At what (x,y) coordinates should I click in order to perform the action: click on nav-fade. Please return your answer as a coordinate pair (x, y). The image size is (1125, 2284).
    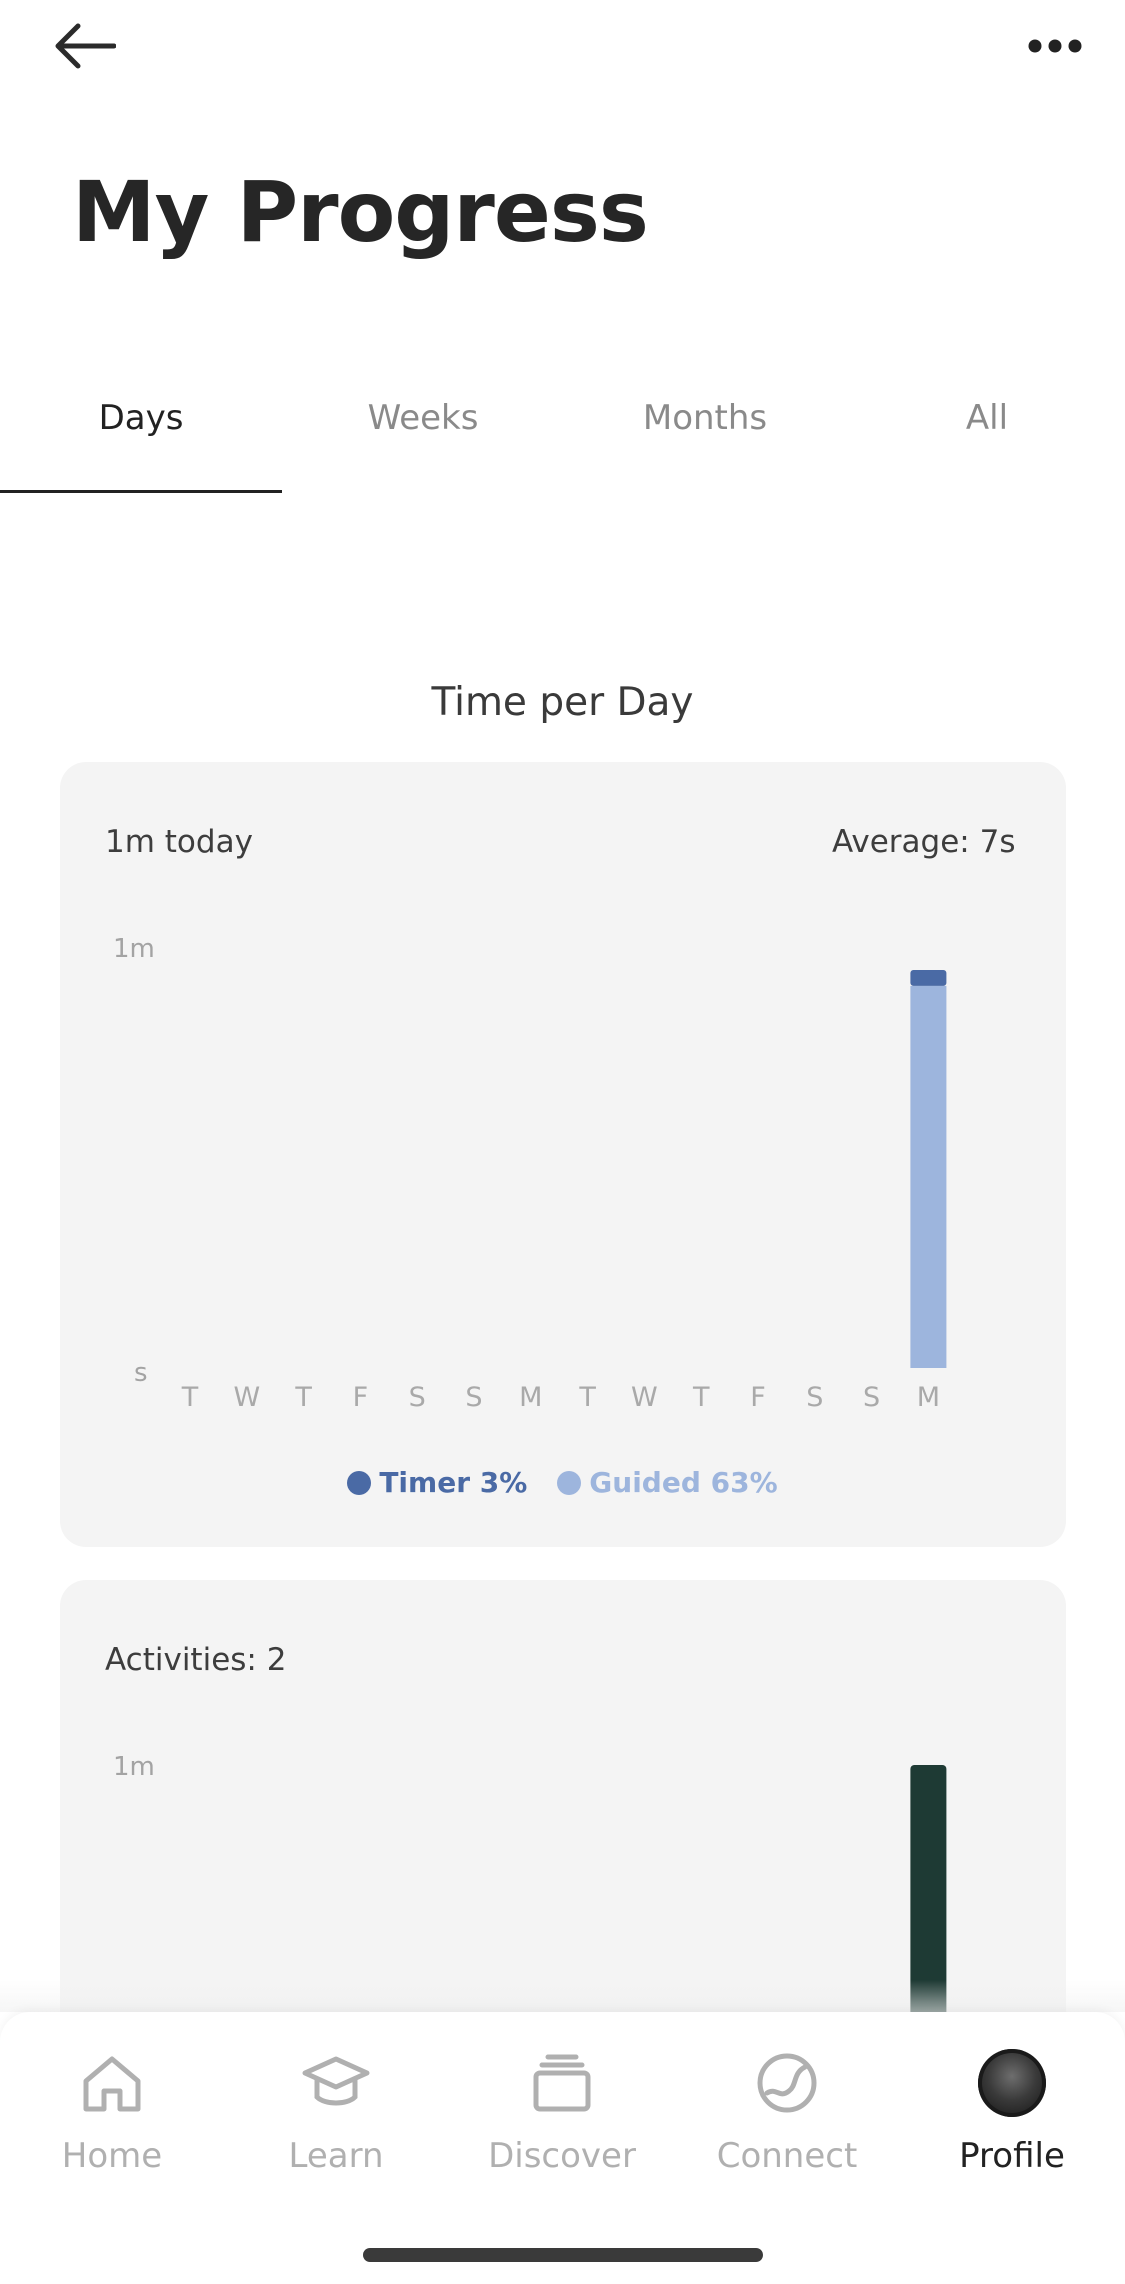
    Looking at the image, I should click on (562, 1996).